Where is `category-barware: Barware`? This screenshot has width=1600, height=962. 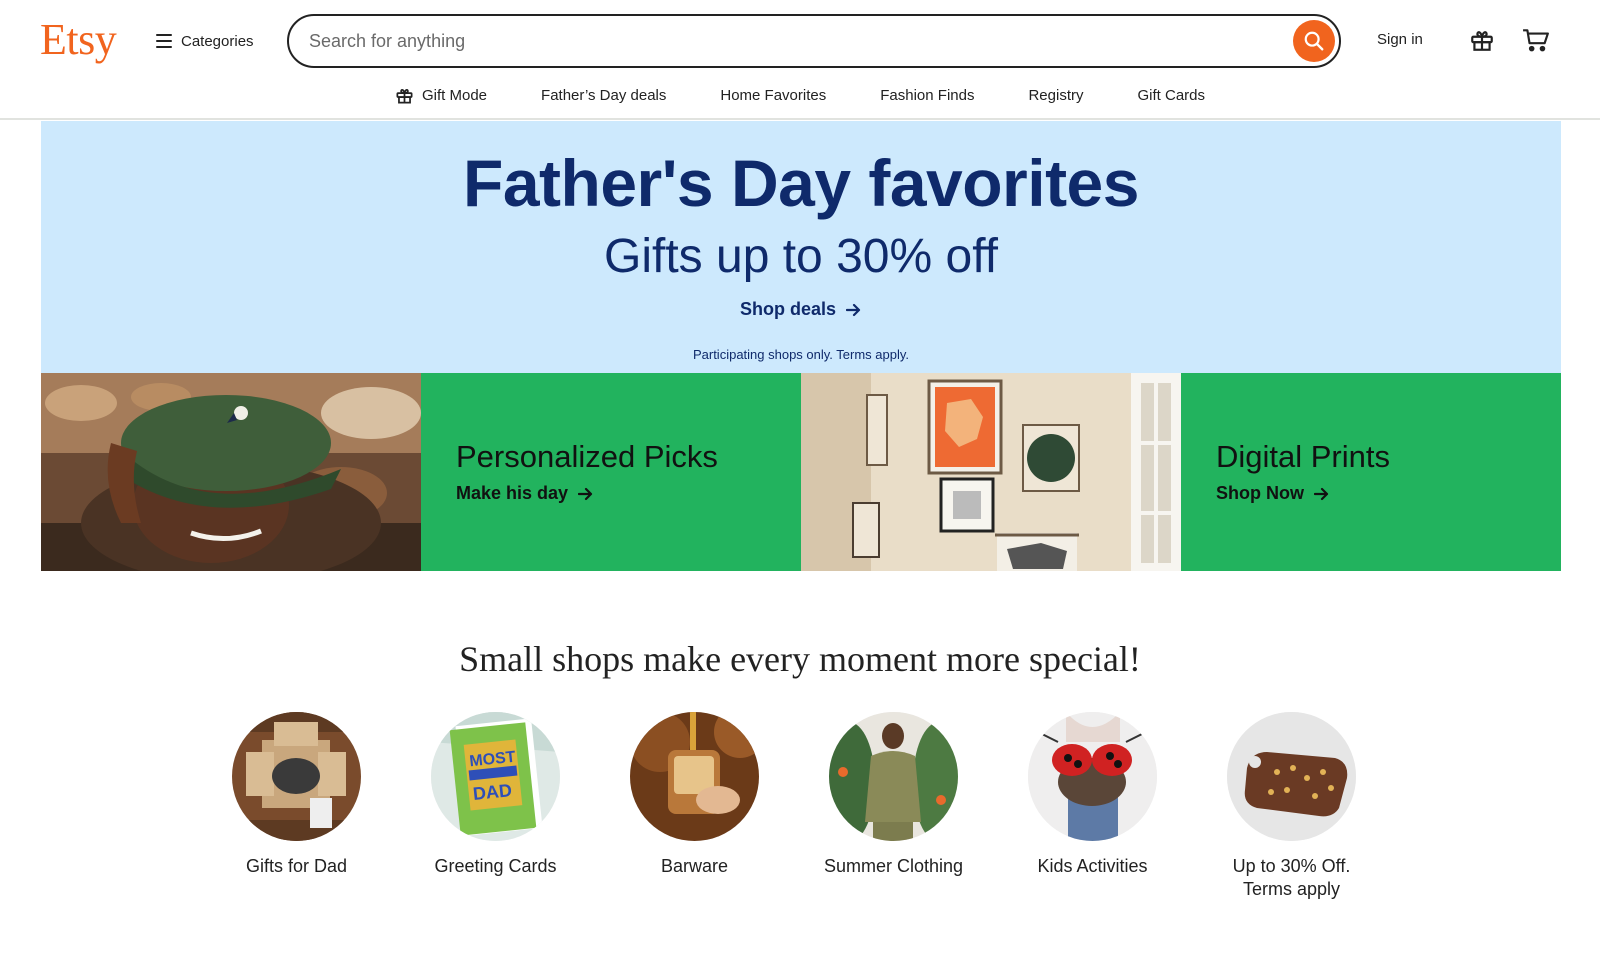 category-barware: Barware is located at coordinates (694, 806).